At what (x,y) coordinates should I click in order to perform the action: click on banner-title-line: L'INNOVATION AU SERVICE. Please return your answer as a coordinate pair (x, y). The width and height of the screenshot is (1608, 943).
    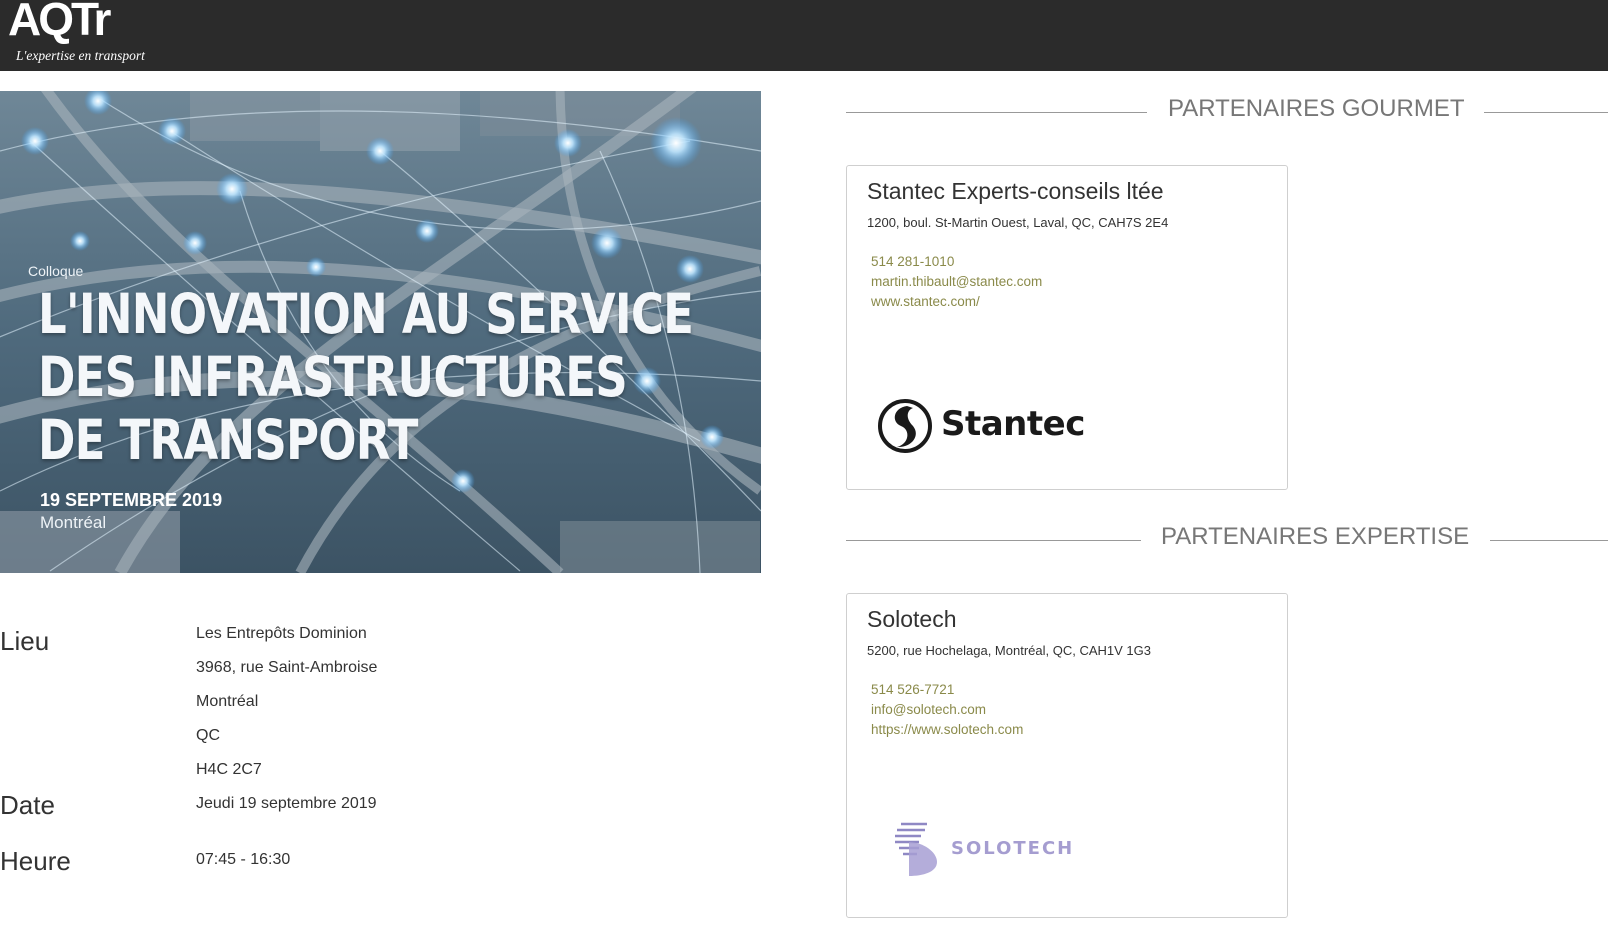
    Looking at the image, I should click on (366, 314).